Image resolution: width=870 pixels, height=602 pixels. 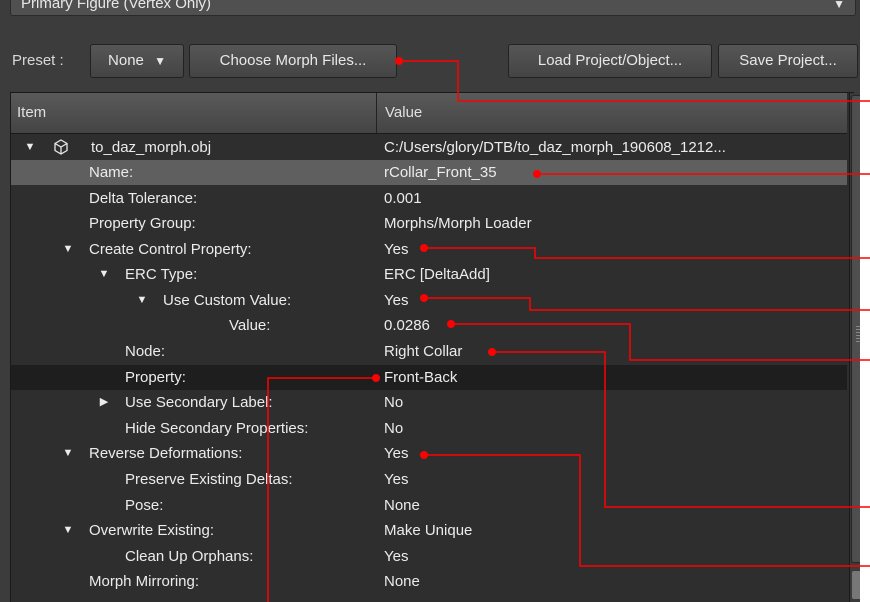 I want to click on item-label: Create Control Property:, so click(x=170, y=249).